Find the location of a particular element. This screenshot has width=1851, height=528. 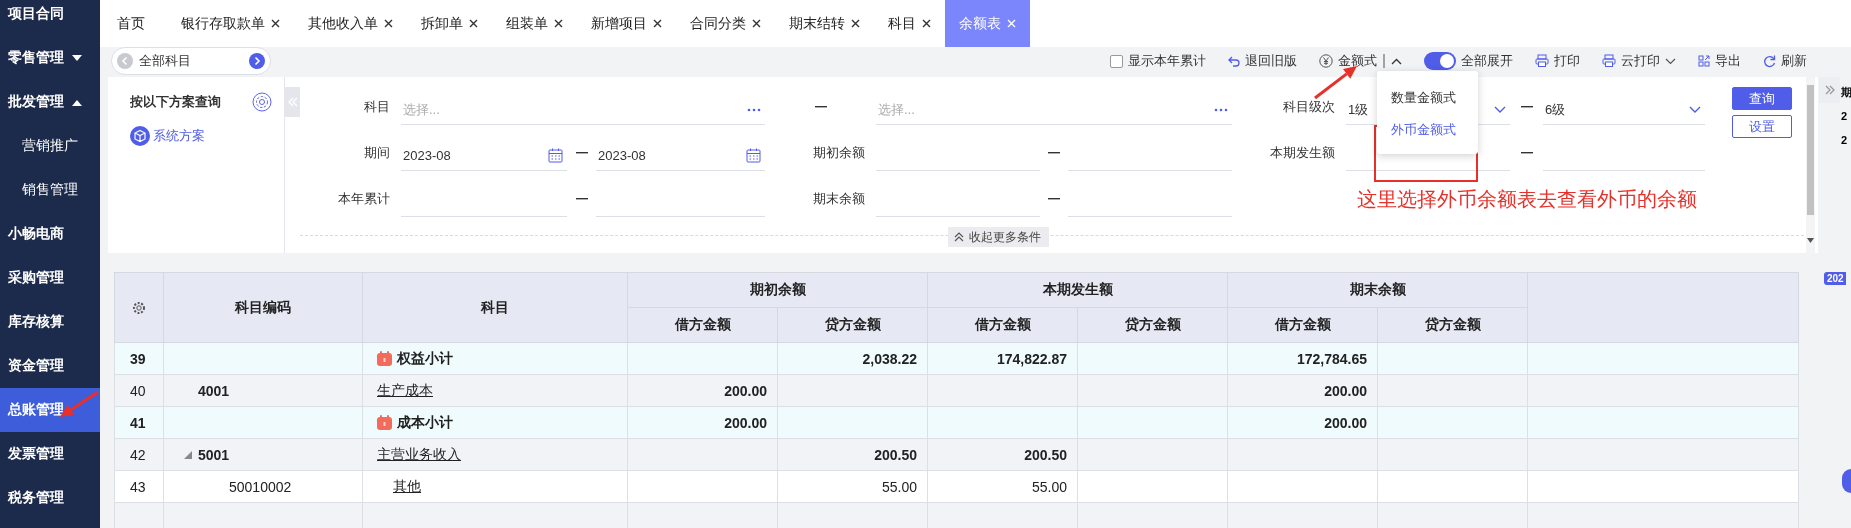

table-cell: 5001 is located at coordinates (214, 454).